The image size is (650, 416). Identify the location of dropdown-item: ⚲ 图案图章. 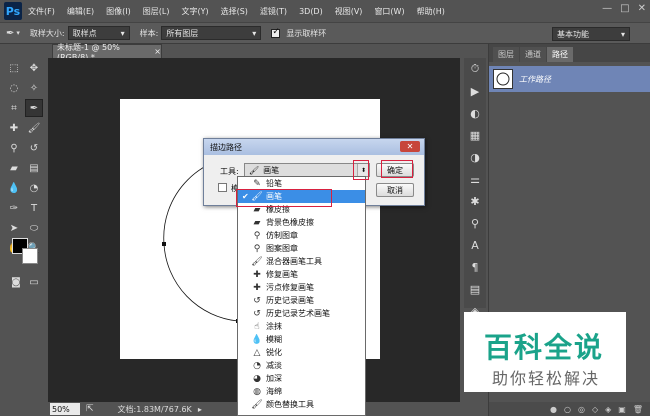
(301, 248).